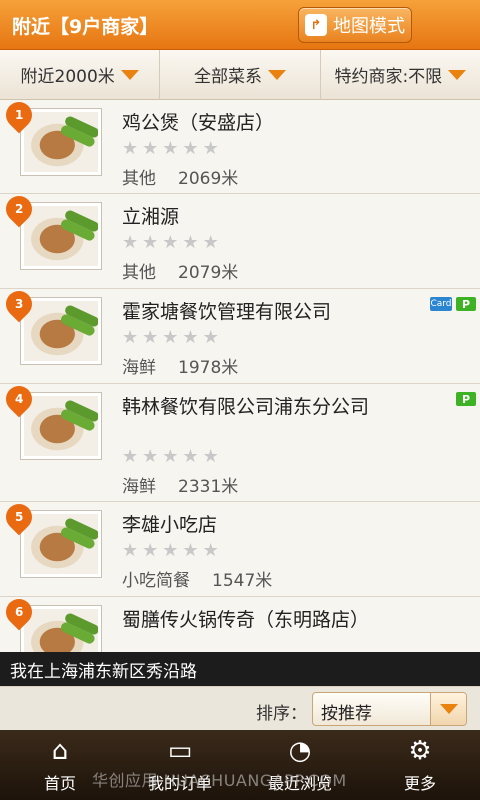  Describe the element at coordinates (219, 780) in the screenshot. I see `watermark: 华创应用 HUACHUANGAPP.COM` at that location.